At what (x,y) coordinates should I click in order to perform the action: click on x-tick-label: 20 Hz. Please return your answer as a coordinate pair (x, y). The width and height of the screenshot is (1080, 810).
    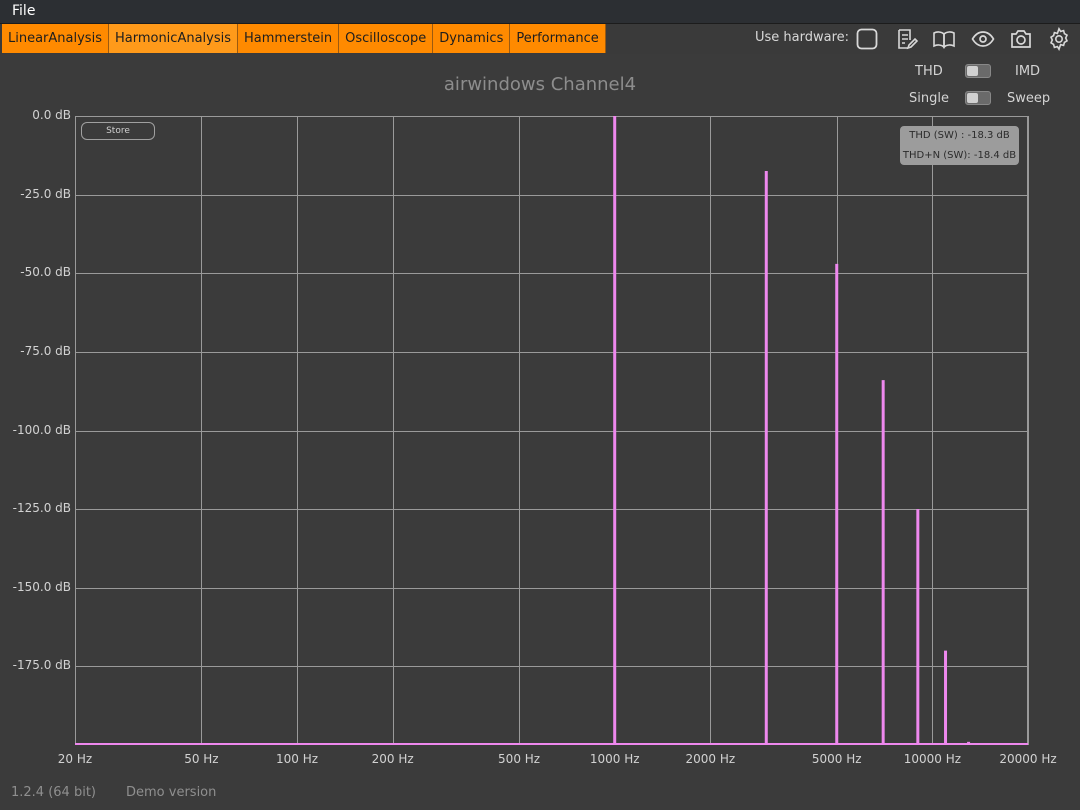
    Looking at the image, I should click on (75, 759).